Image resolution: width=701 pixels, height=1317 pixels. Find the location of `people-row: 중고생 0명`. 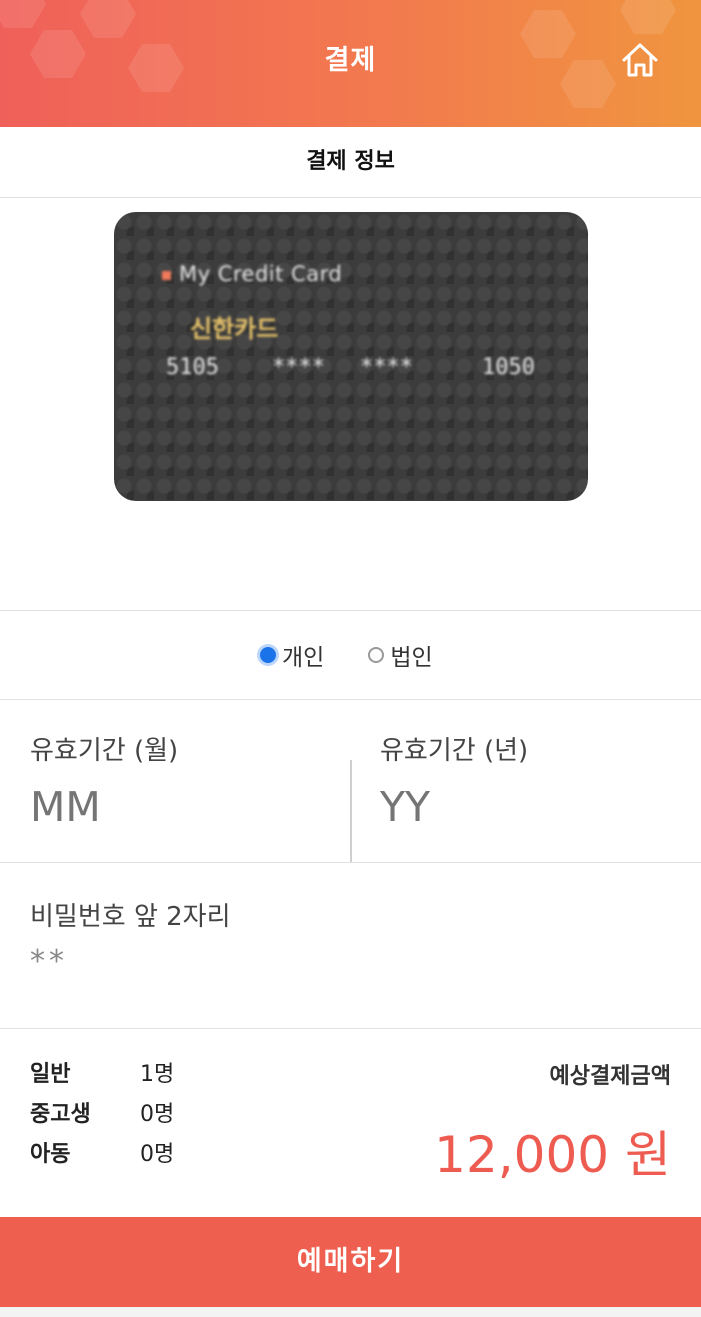

people-row: 중고생 0명 is located at coordinates (102, 1112).